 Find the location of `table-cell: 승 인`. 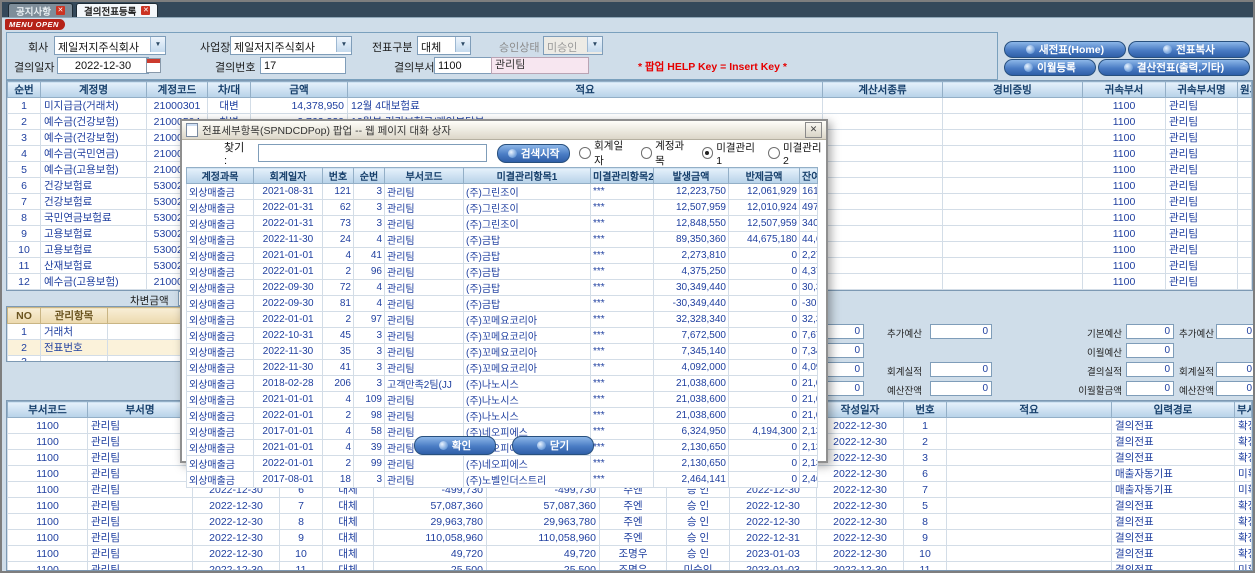

table-cell: 승 인 is located at coordinates (698, 553).